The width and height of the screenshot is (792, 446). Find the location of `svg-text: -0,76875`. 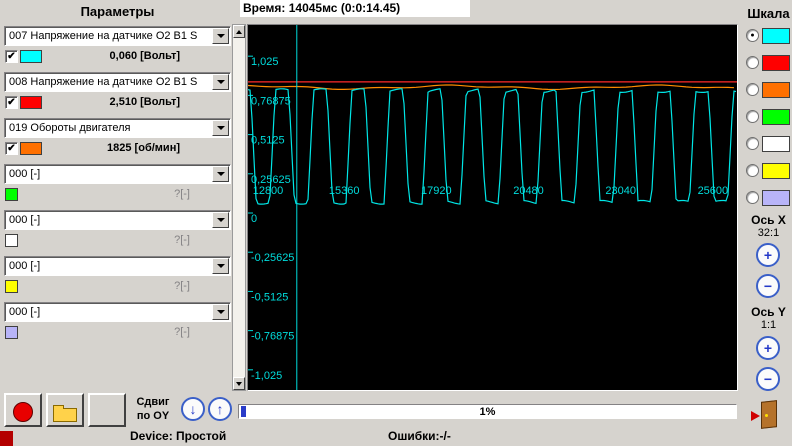

svg-text: -0,76875 is located at coordinates (272, 337).